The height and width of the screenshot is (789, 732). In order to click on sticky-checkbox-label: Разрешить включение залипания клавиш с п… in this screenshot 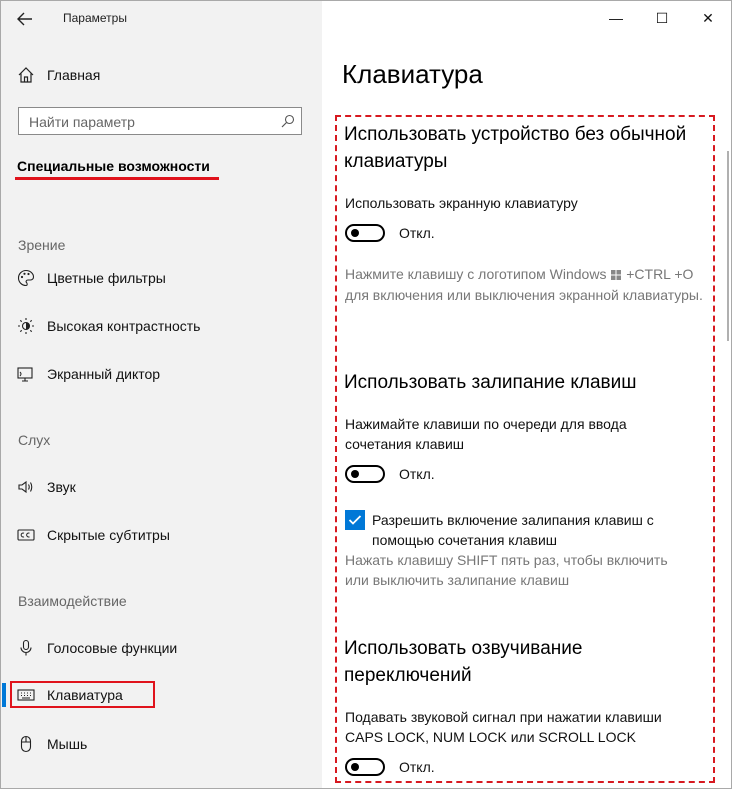, I will do `click(527, 530)`.